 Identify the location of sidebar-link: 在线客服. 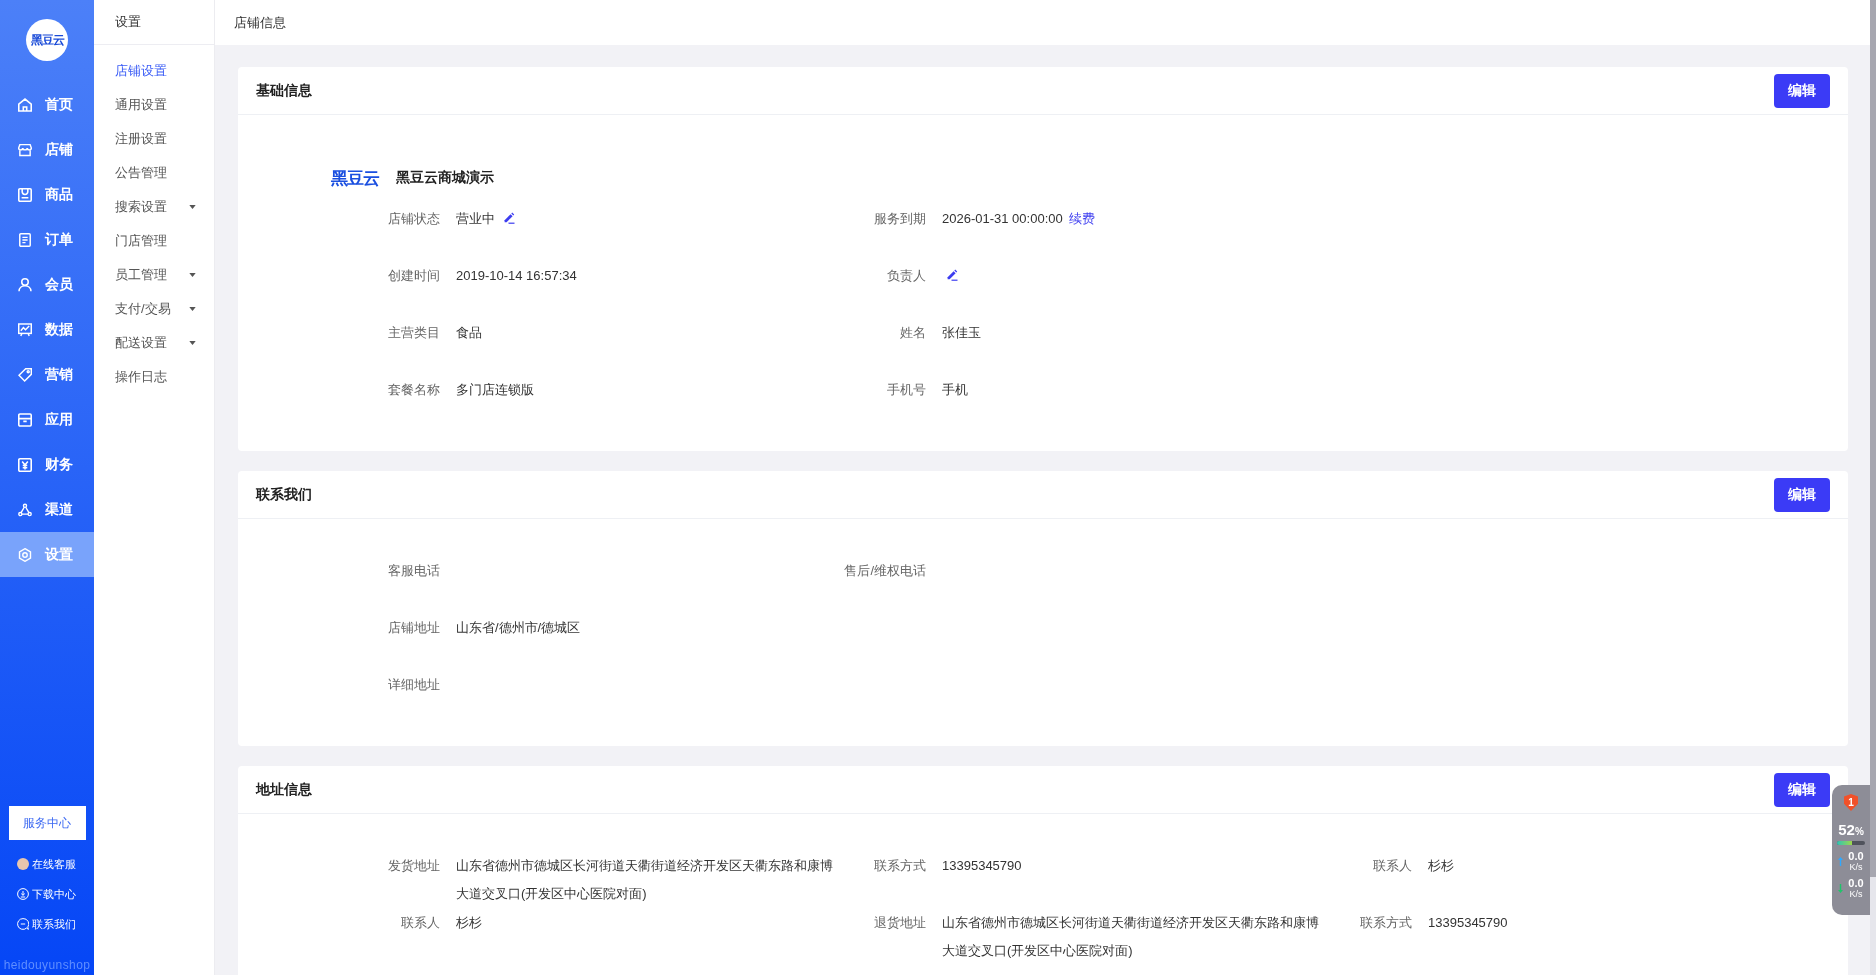
(38, 864).